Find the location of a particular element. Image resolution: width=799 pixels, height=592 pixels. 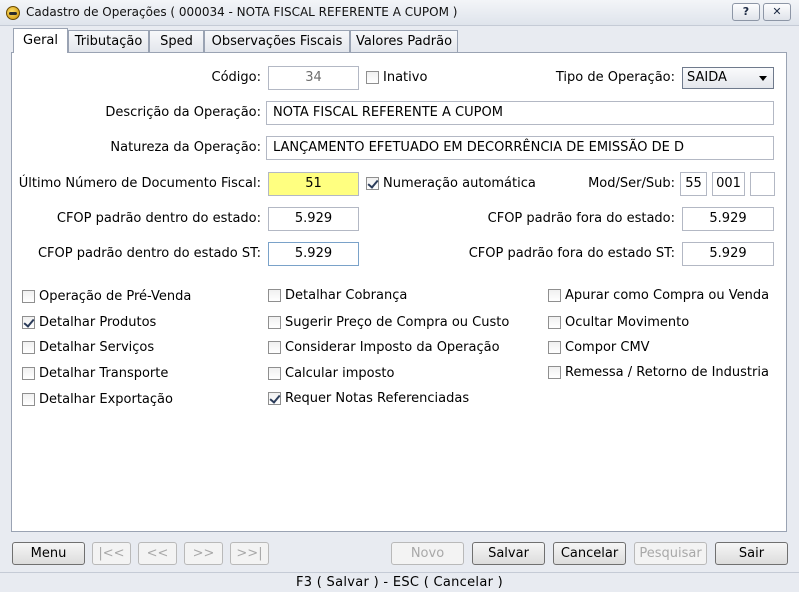

tipo-operacao-select: SAIDA is located at coordinates (728, 78).